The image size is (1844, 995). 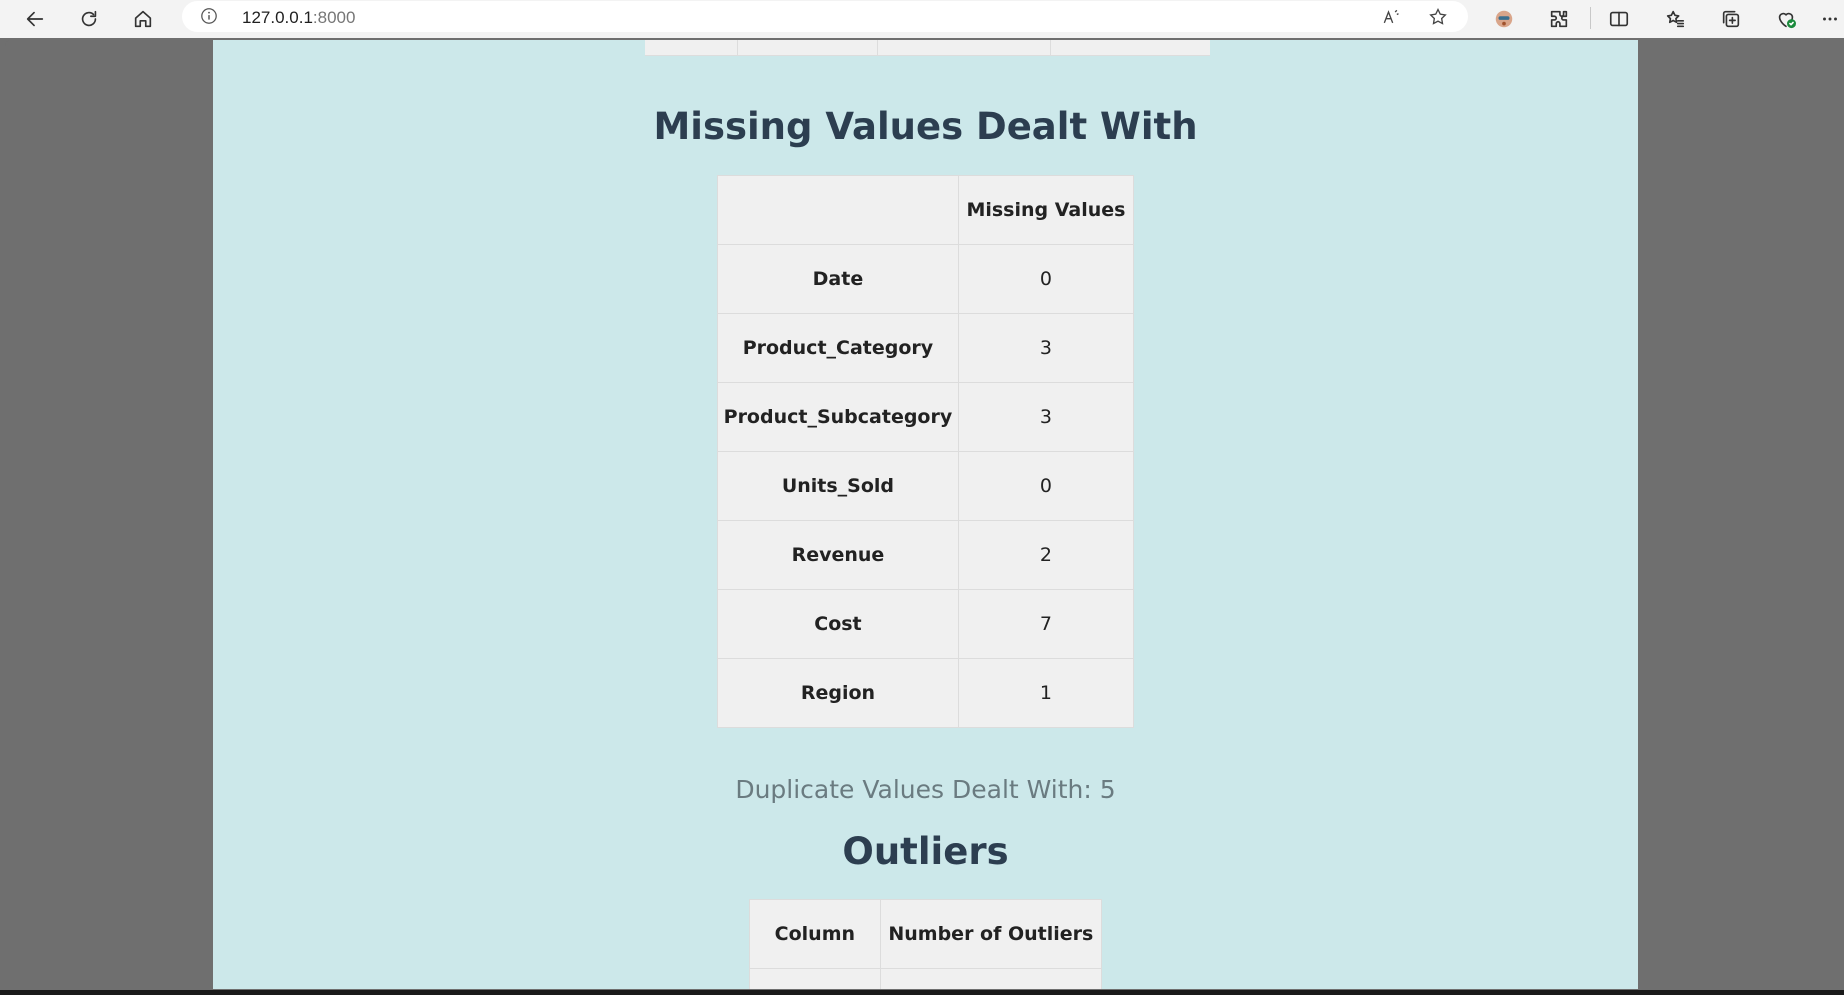 I want to click on missing-values-title: Missing Values Dealt With, so click(x=925, y=126).